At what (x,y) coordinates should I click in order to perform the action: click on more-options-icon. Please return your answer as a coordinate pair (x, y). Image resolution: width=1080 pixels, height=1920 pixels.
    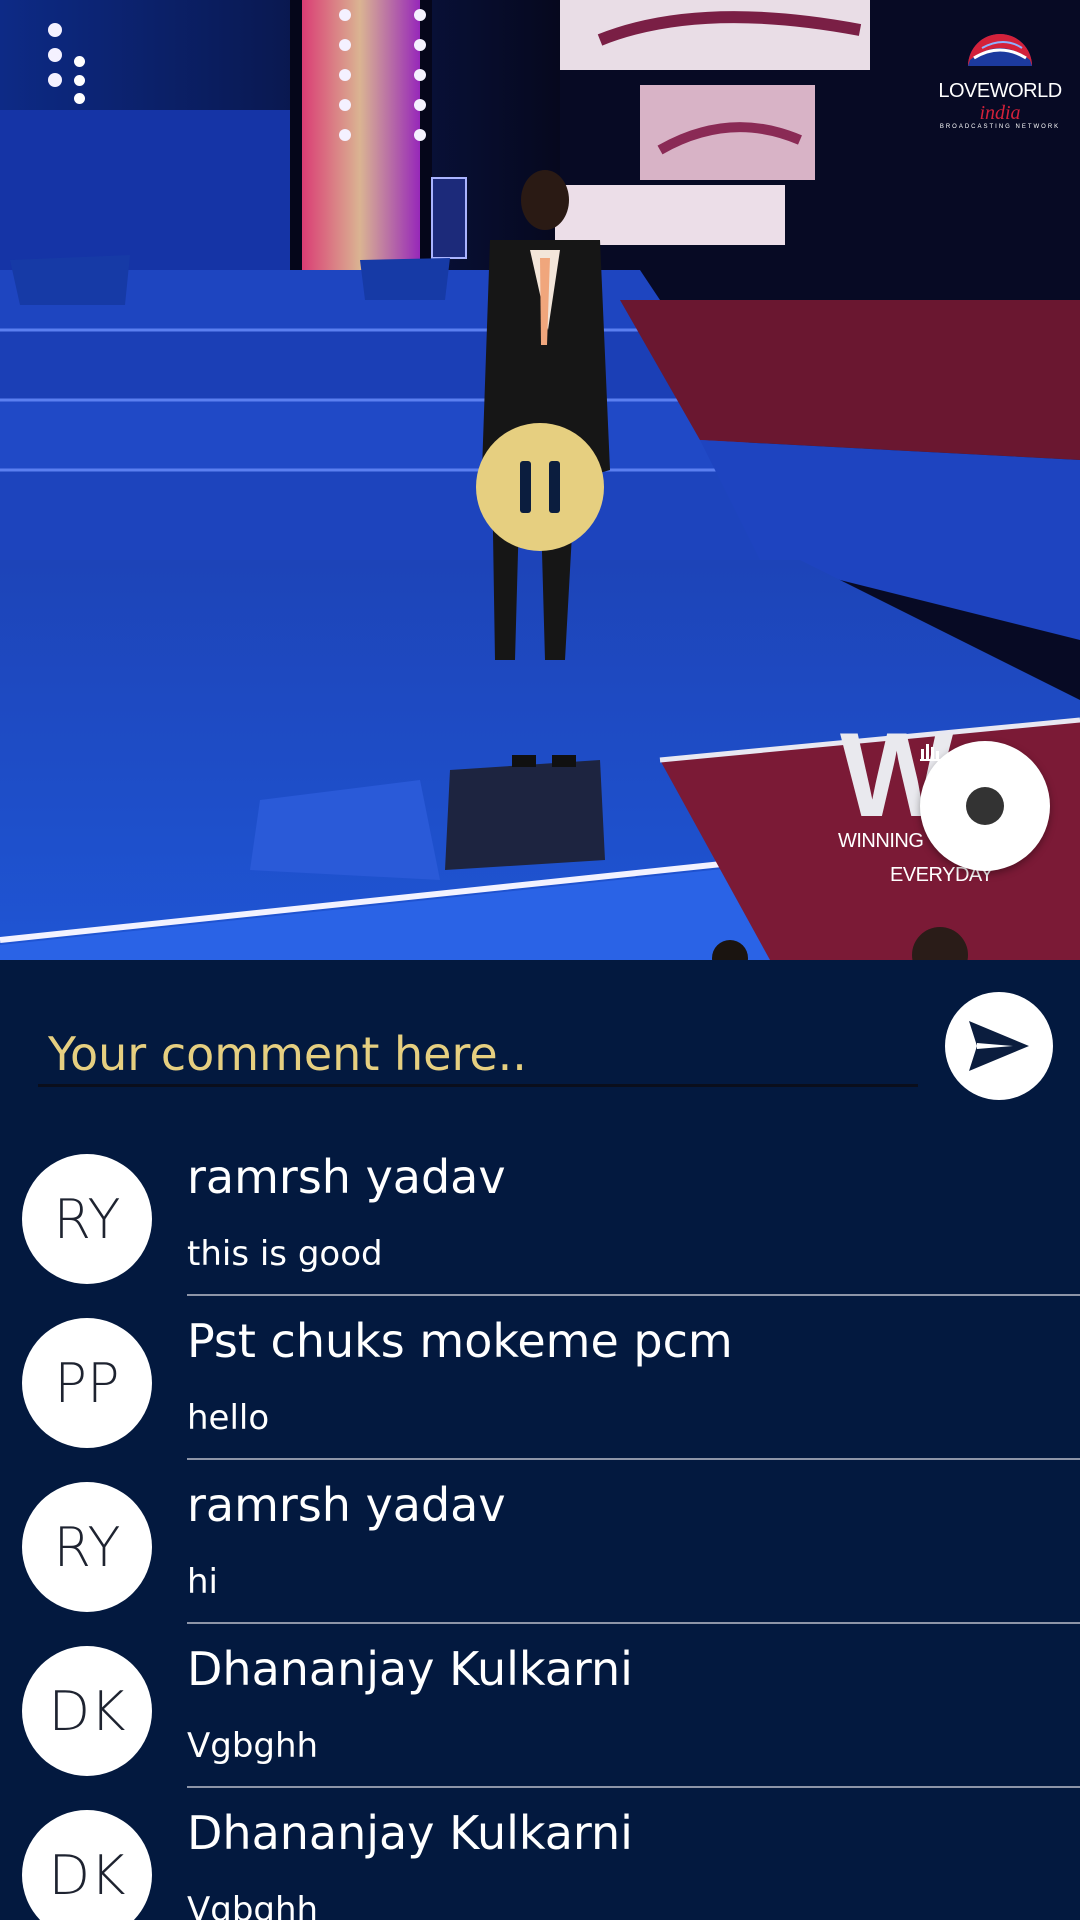
    Looking at the image, I should click on (79, 80).